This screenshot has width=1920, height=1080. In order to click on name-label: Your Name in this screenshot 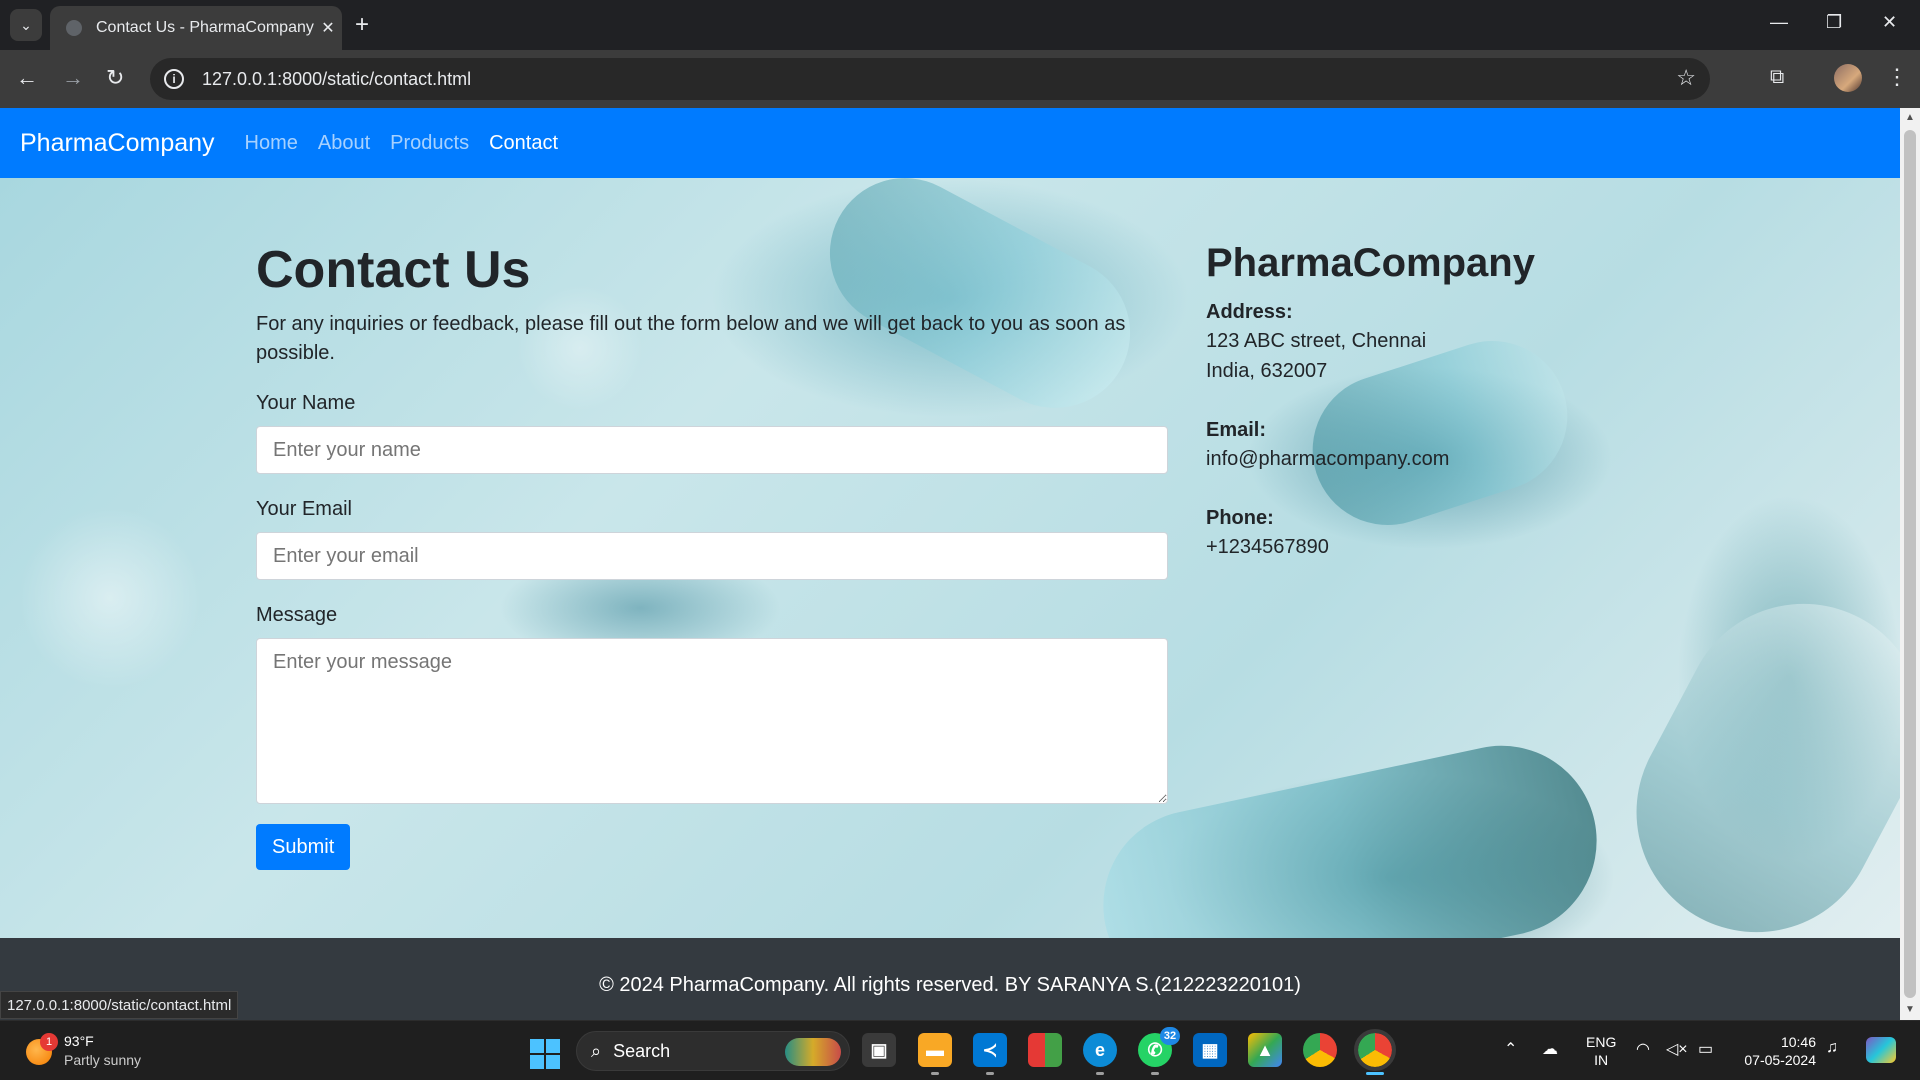, I will do `click(306, 403)`.